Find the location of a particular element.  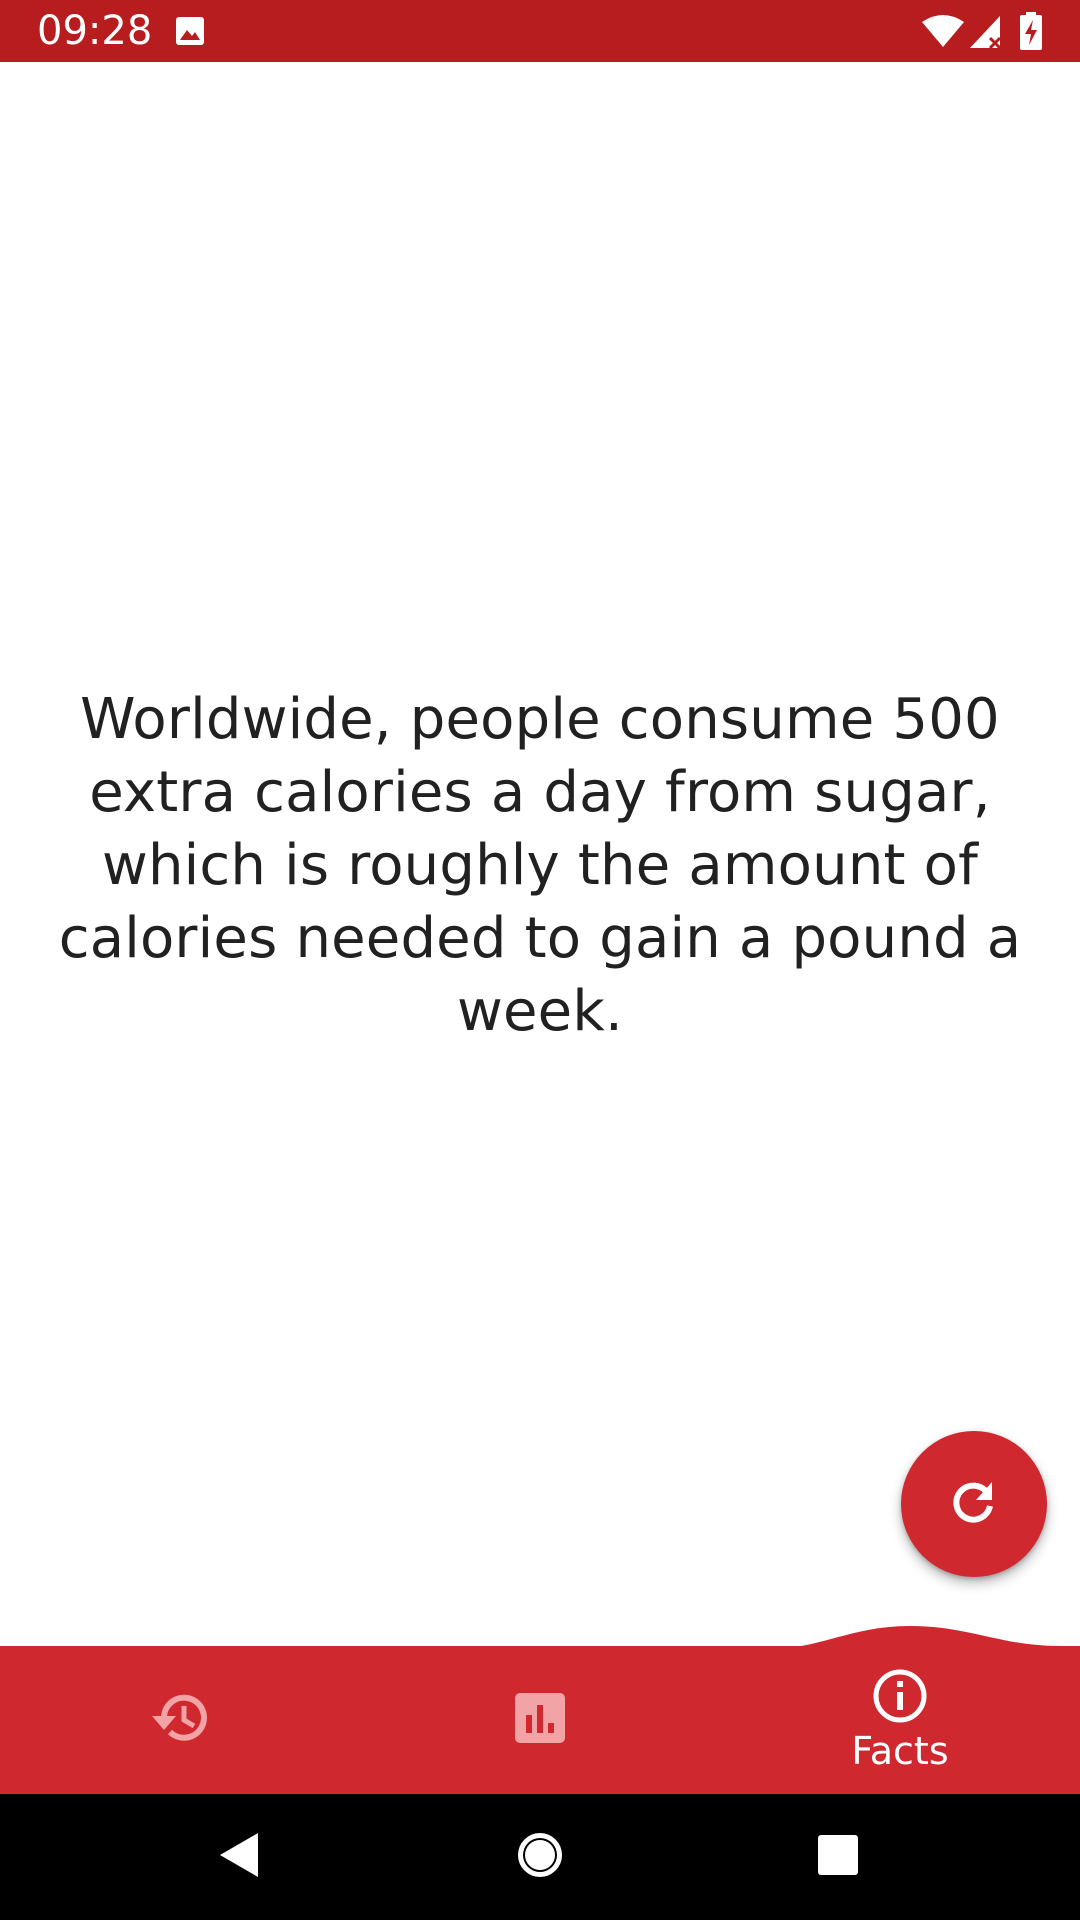

nav-label-facts: Facts is located at coordinates (900, 1751).